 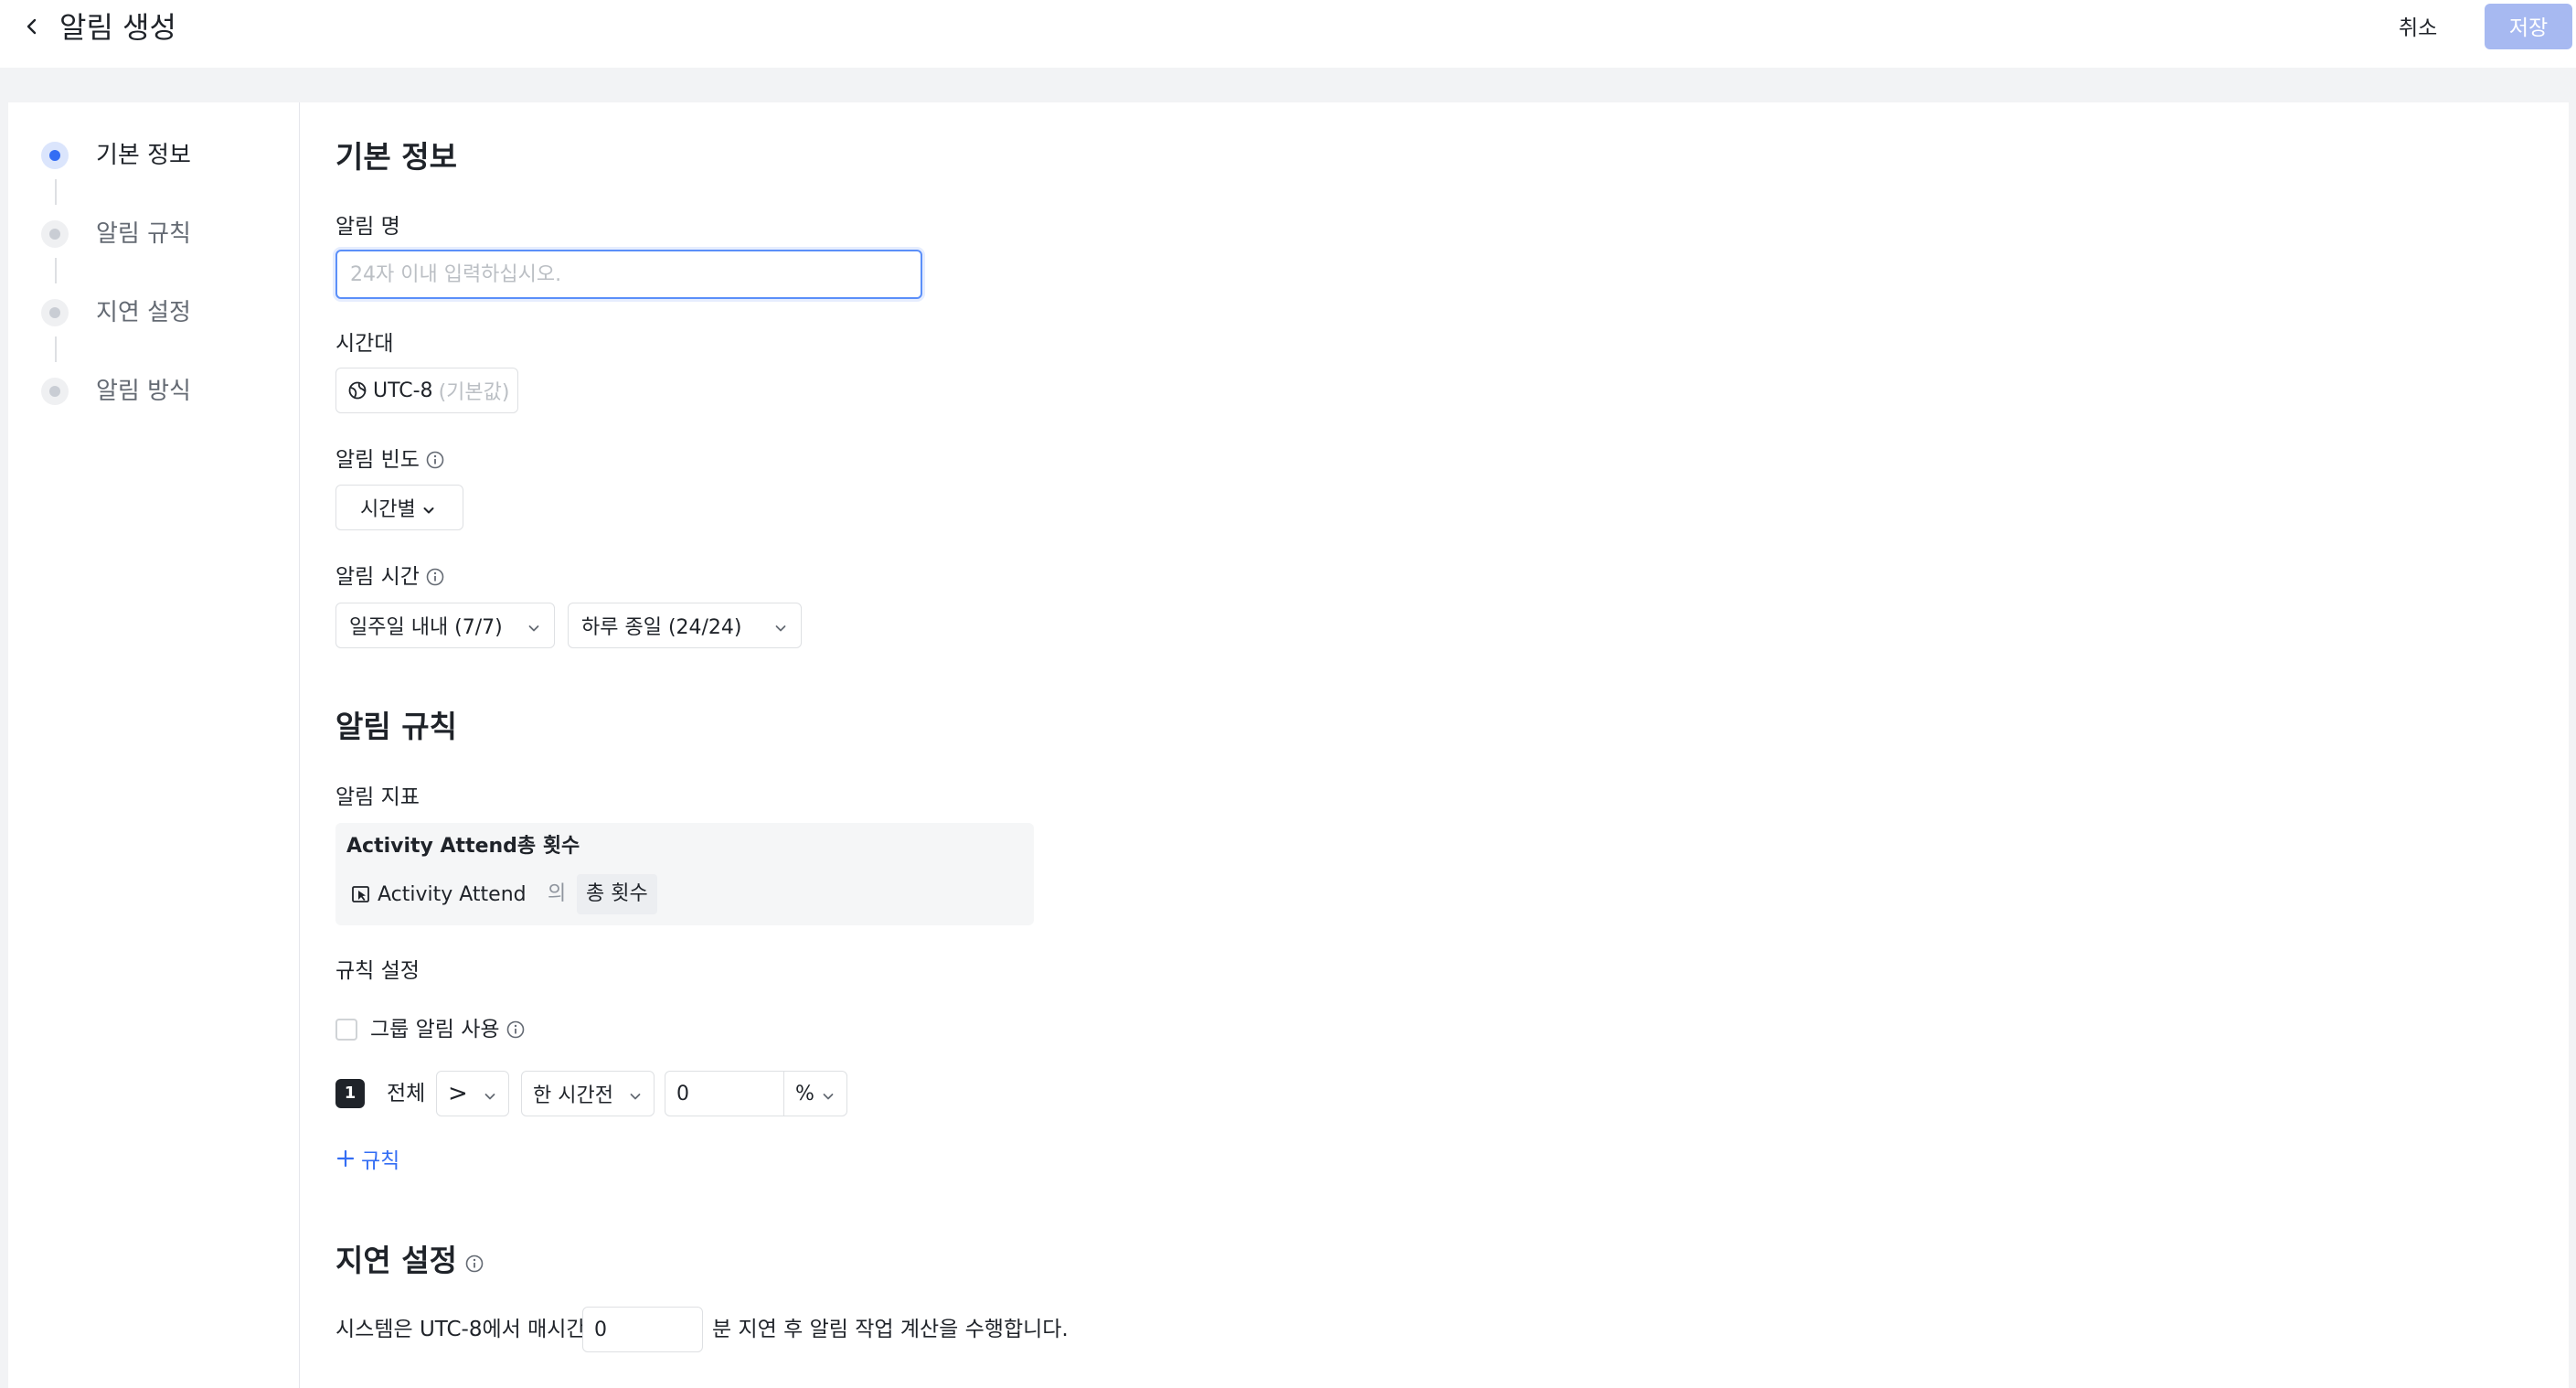 I want to click on period-value: 한 시간전, so click(x=573, y=1095).